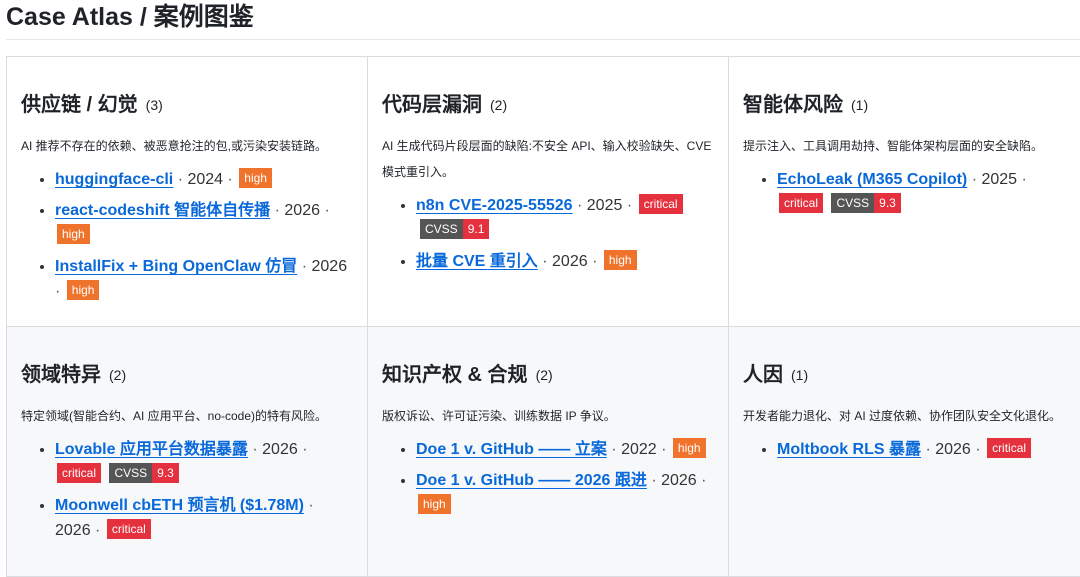  What do you see at coordinates (902, 416) in the screenshot?
I see `card-description: 开发者能力退化、对 AI 过度依赖、协作团队安全文化退化。` at bounding box center [902, 416].